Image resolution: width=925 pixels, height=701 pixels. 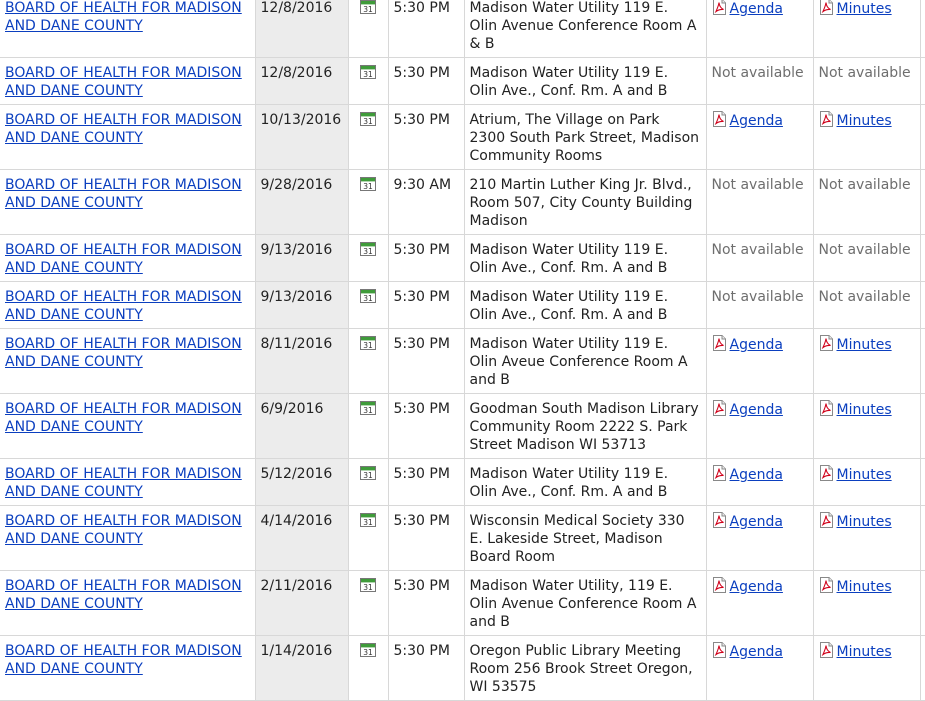 I want to click on meeting-date: 1/14/2016, so click(x=302, y=668).